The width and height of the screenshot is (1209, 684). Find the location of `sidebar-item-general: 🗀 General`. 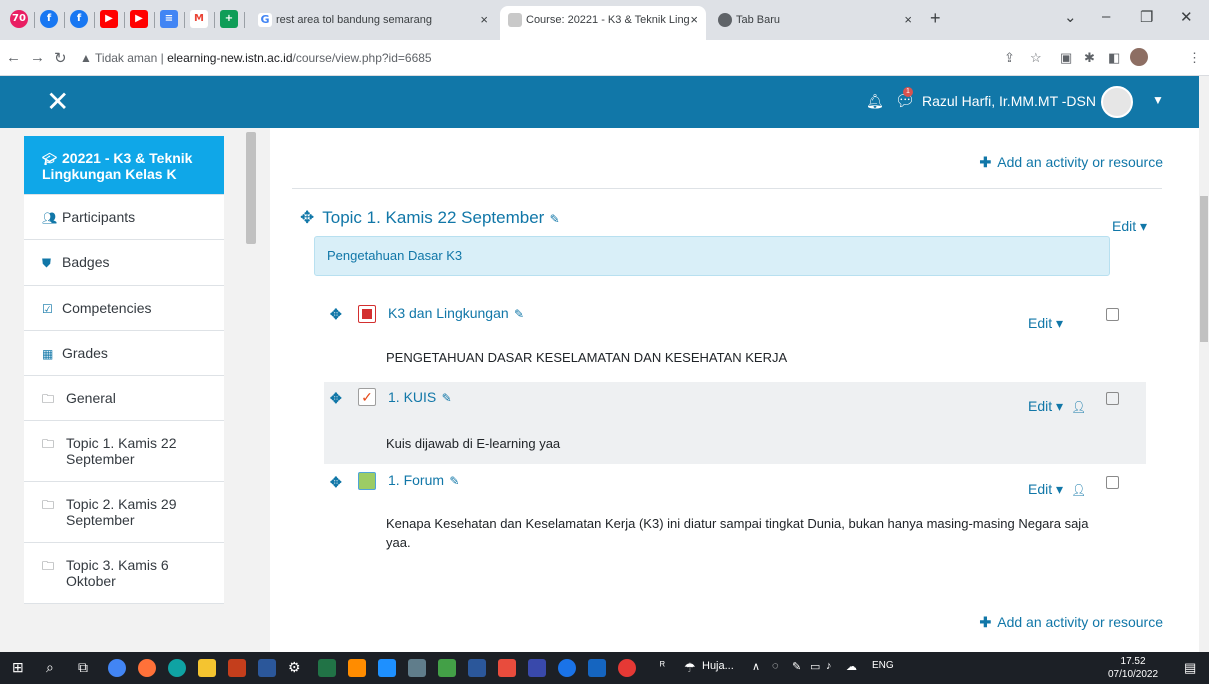

sidebar-item-general: 🗀 General is located at coordinates (124, 398).